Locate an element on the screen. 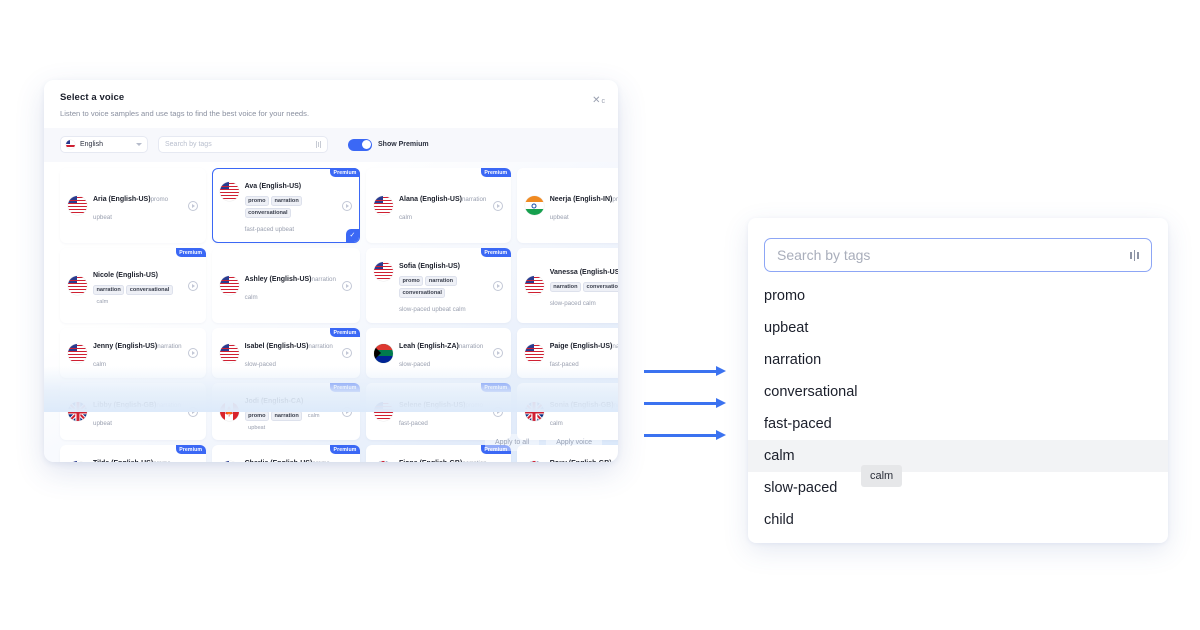 Image resolution: width=1200 pixels, height=630 pixels. tag-option: conversational is located at coordinates (958, 392).